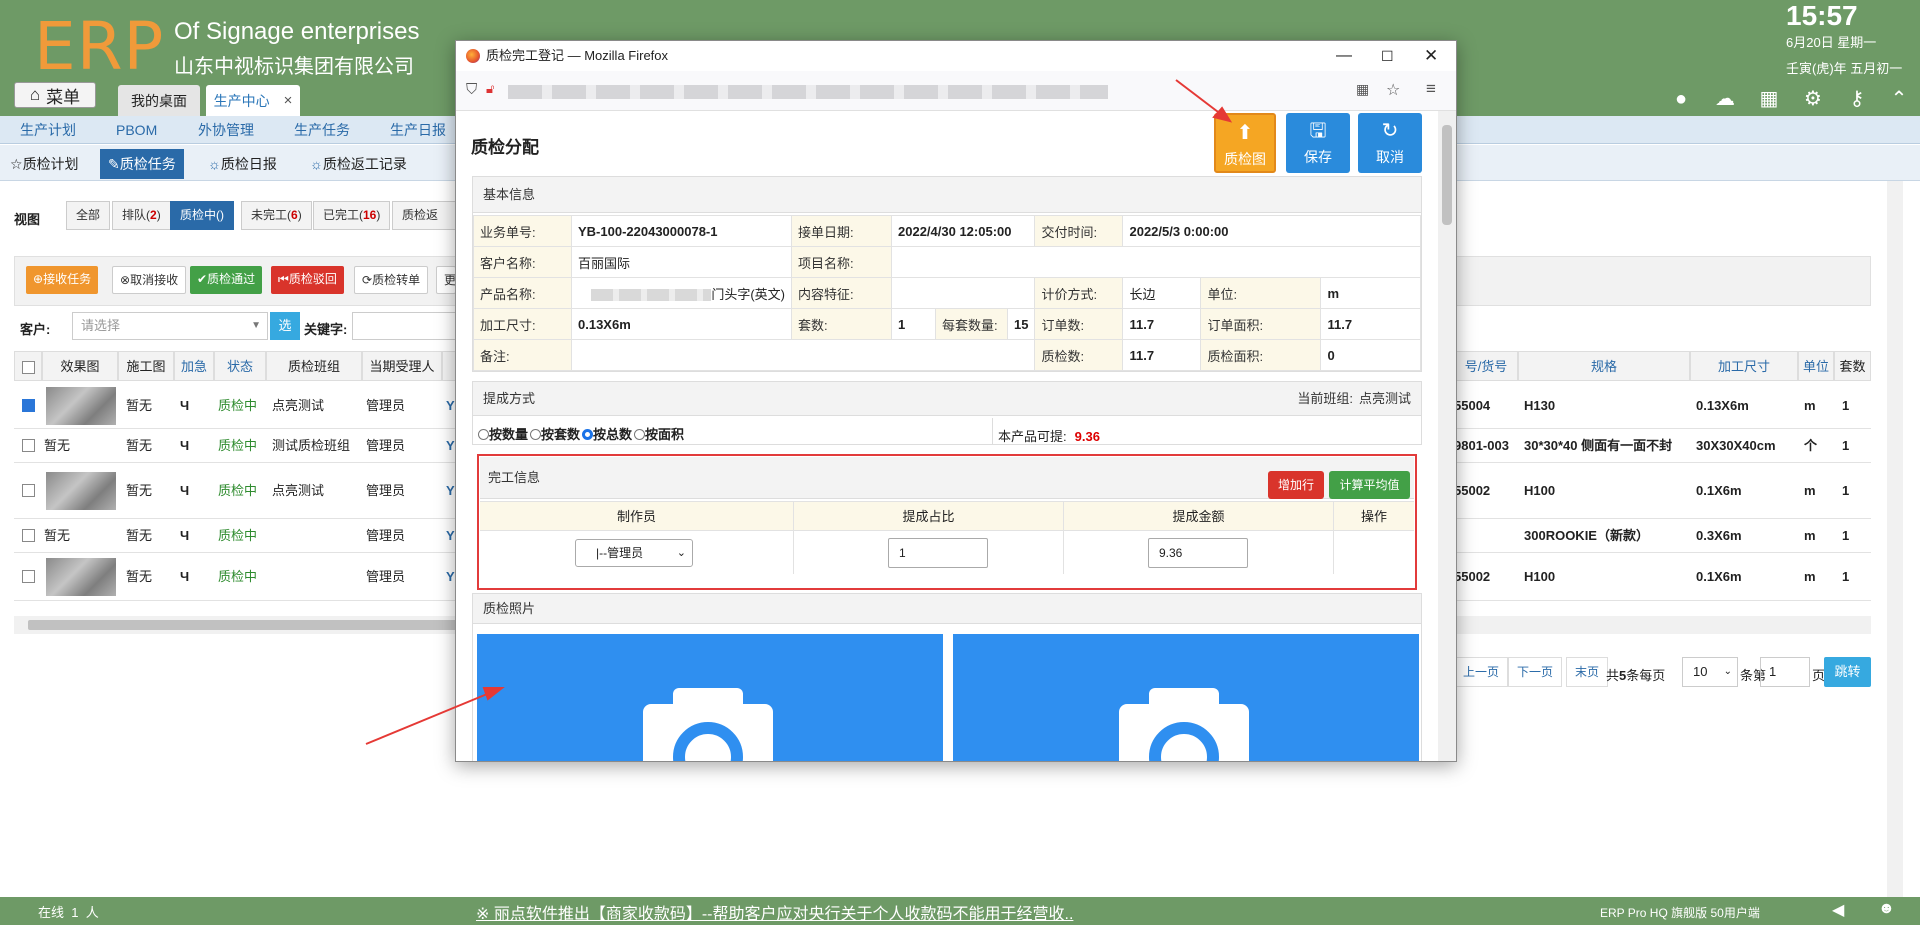 Image resolution: width=1920 pixels, height=925 pixels. I want to click on arrow-to-qc-image, so click(1199, 97).